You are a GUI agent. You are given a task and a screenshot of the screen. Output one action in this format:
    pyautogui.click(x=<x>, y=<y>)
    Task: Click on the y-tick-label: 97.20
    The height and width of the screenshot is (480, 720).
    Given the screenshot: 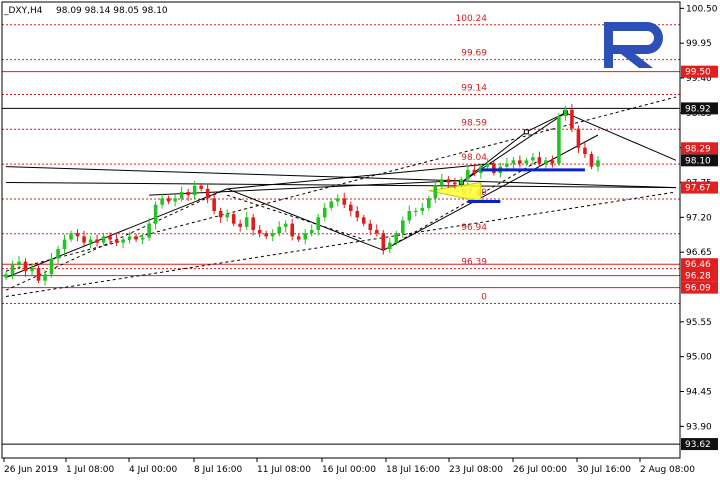 What is the action you would take?
    pyautogui.click(x=699, y=218)
    